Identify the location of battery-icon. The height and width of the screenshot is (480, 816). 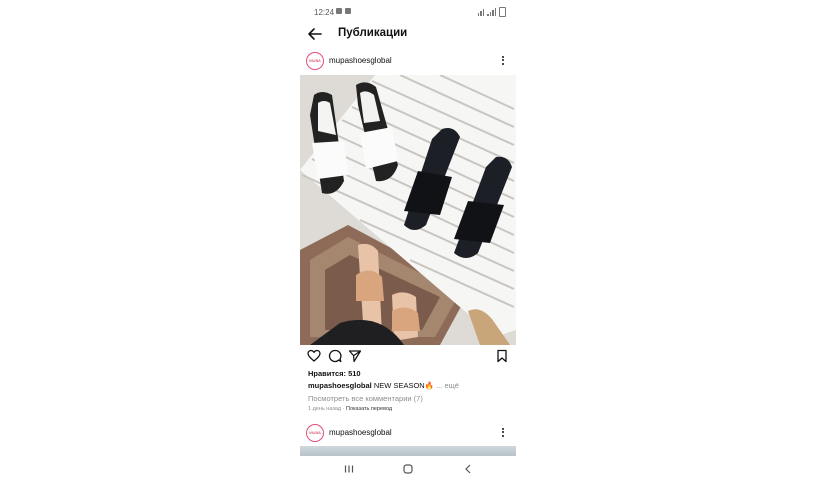
(502, 12).